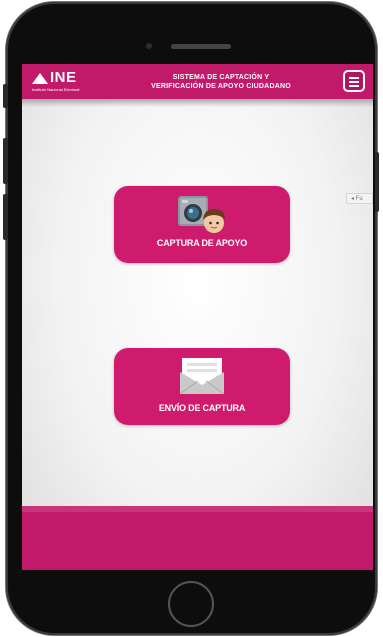  Describe the element at coordinates (359, 198) in the screenshot. I see `side-tab: ◂ Fu` at that location.